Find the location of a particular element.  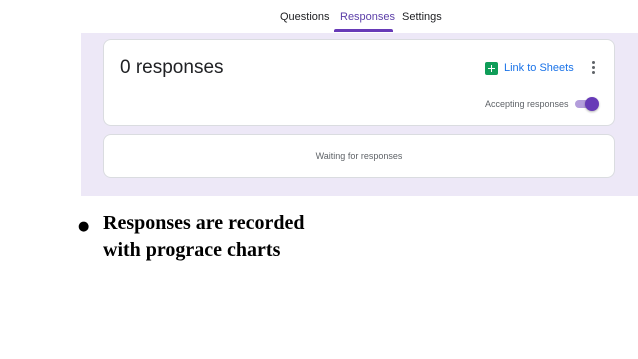

more-vert-icon is located at coordinates (593, 62).